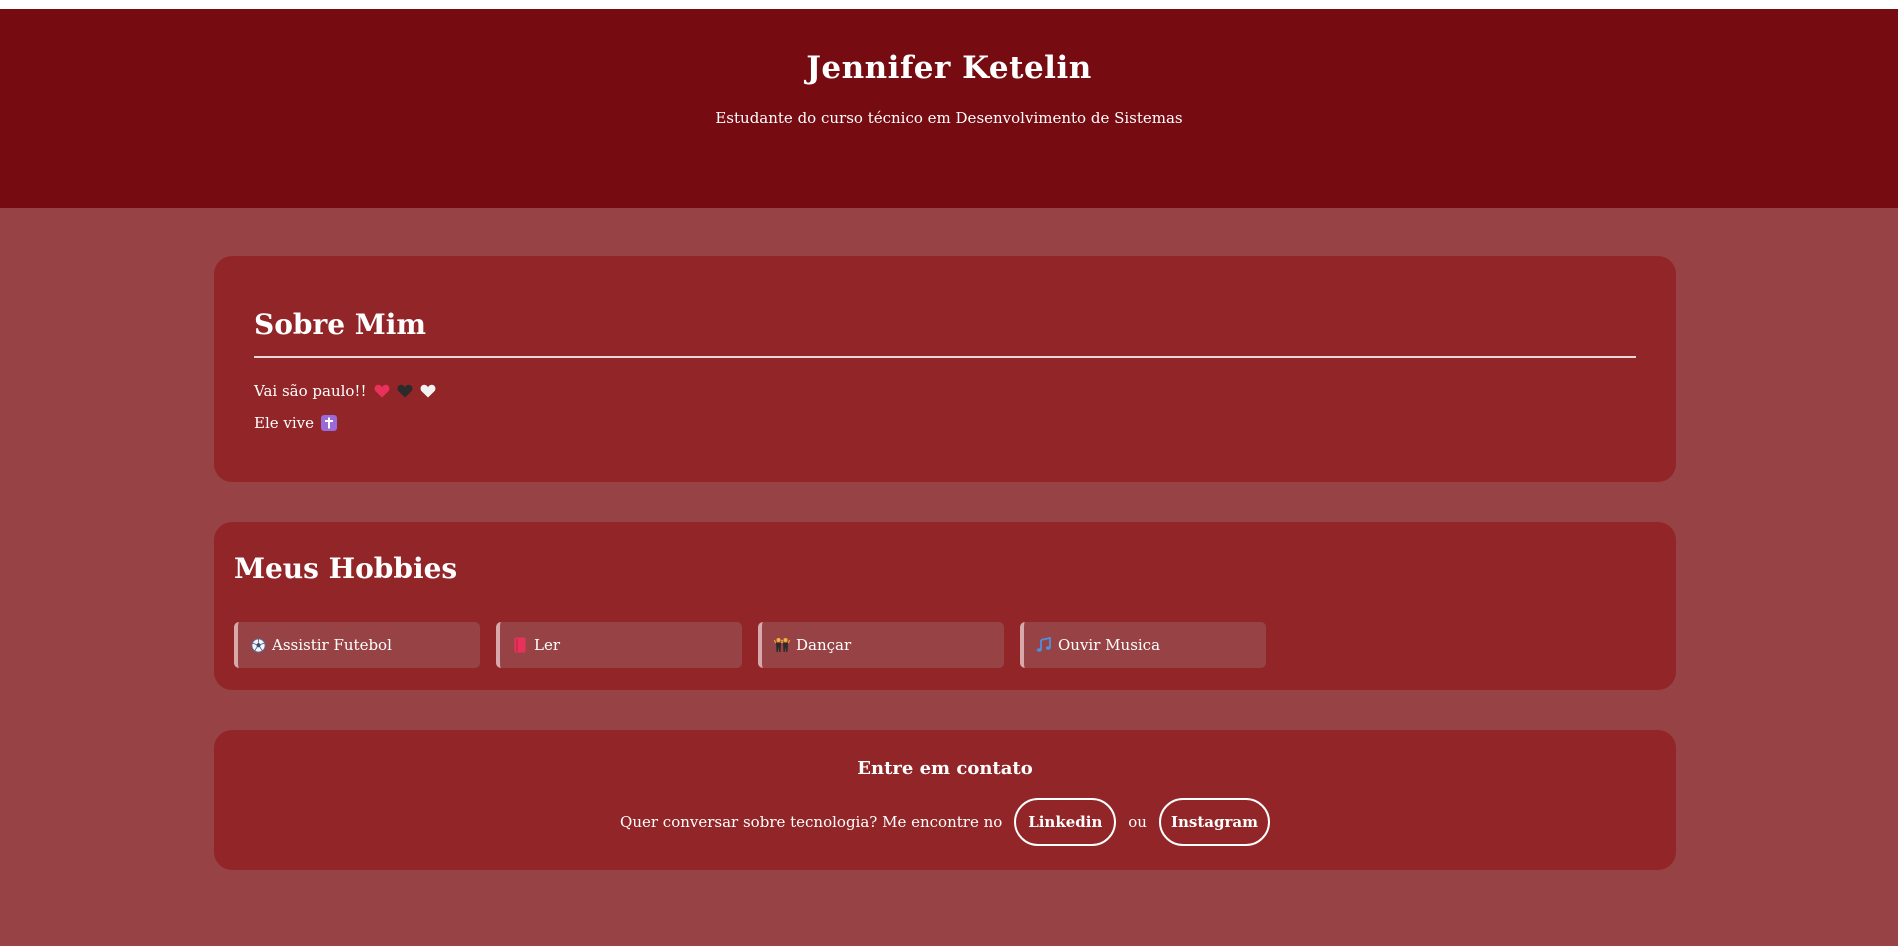 Image resolution: width=1900 pixels, height=946 pixels. What do you see at coordinates (1214, 822) in the screenshot?
I see `instagram-button: Instagram` at bounding box center [1214, 822].